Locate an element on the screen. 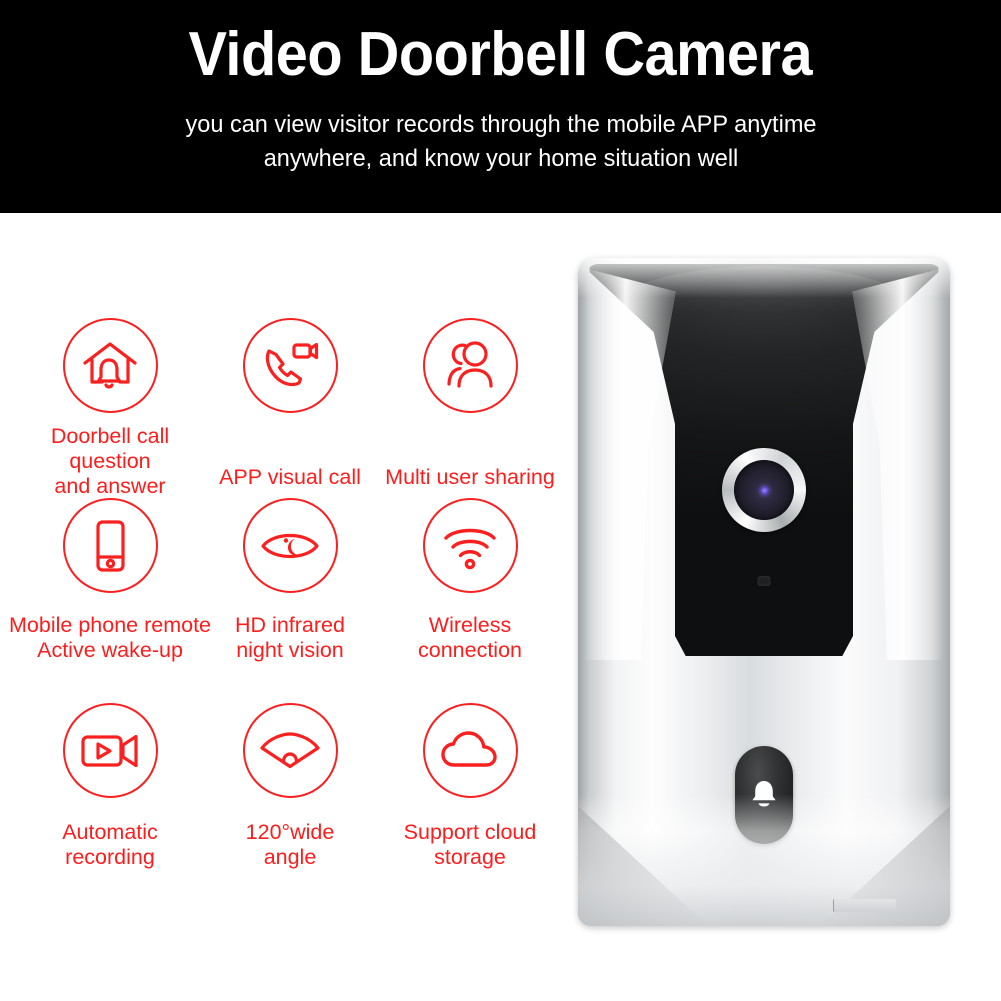 The image size is (1001, 1001). bell-glyph is located at coordinates (764, 794).